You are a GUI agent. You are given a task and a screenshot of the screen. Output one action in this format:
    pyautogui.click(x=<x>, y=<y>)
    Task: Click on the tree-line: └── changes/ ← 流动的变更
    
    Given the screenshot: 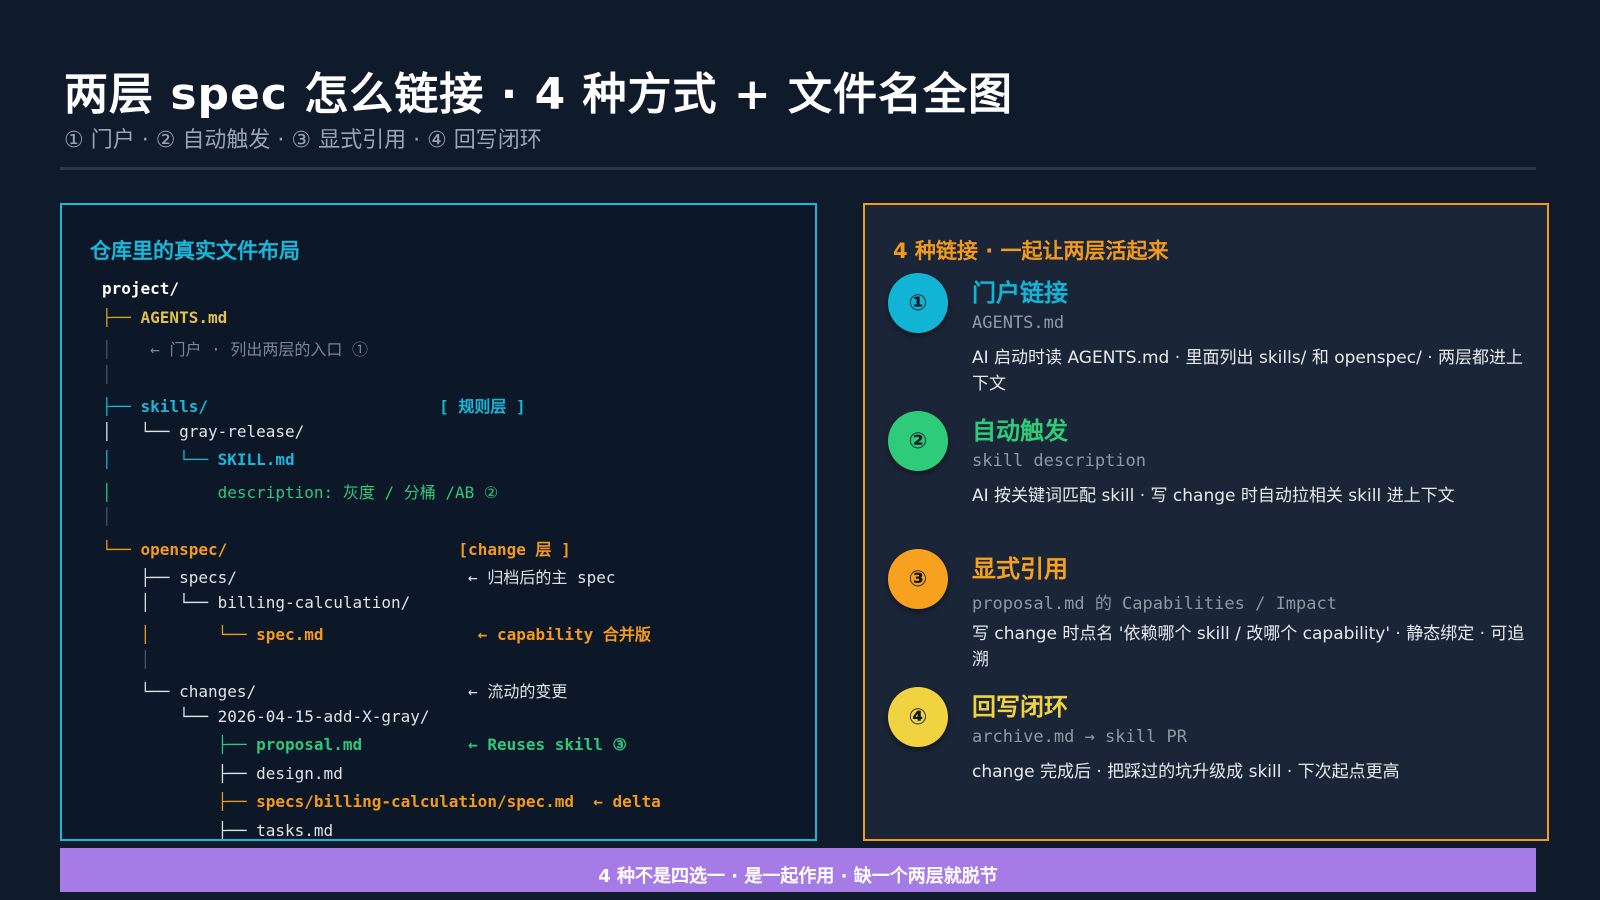 What is the action you would take?
    pyautogui.click(x=335, y=690)
    